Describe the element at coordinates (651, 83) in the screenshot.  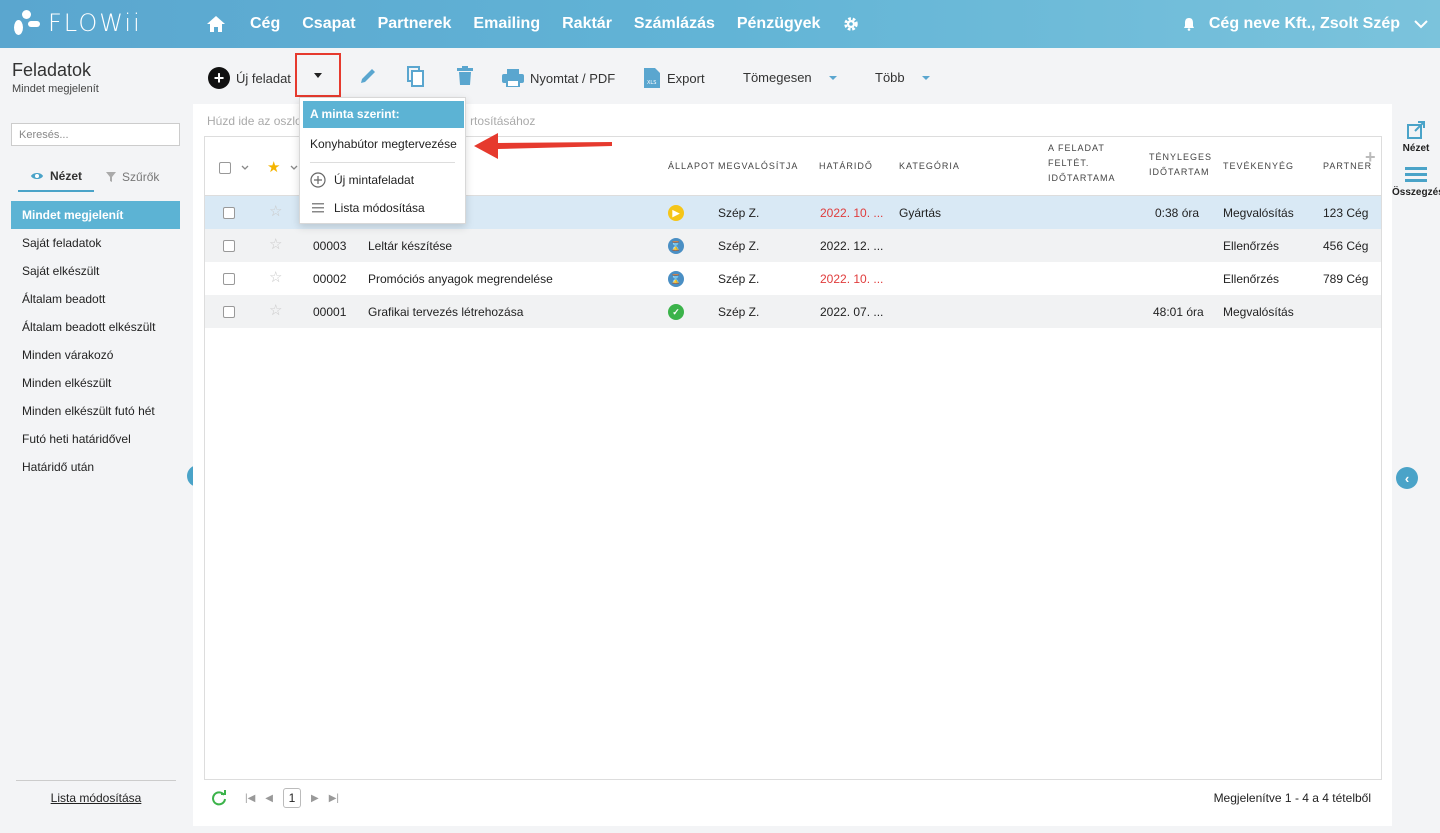
I see `svg-text: XLS` at that location.